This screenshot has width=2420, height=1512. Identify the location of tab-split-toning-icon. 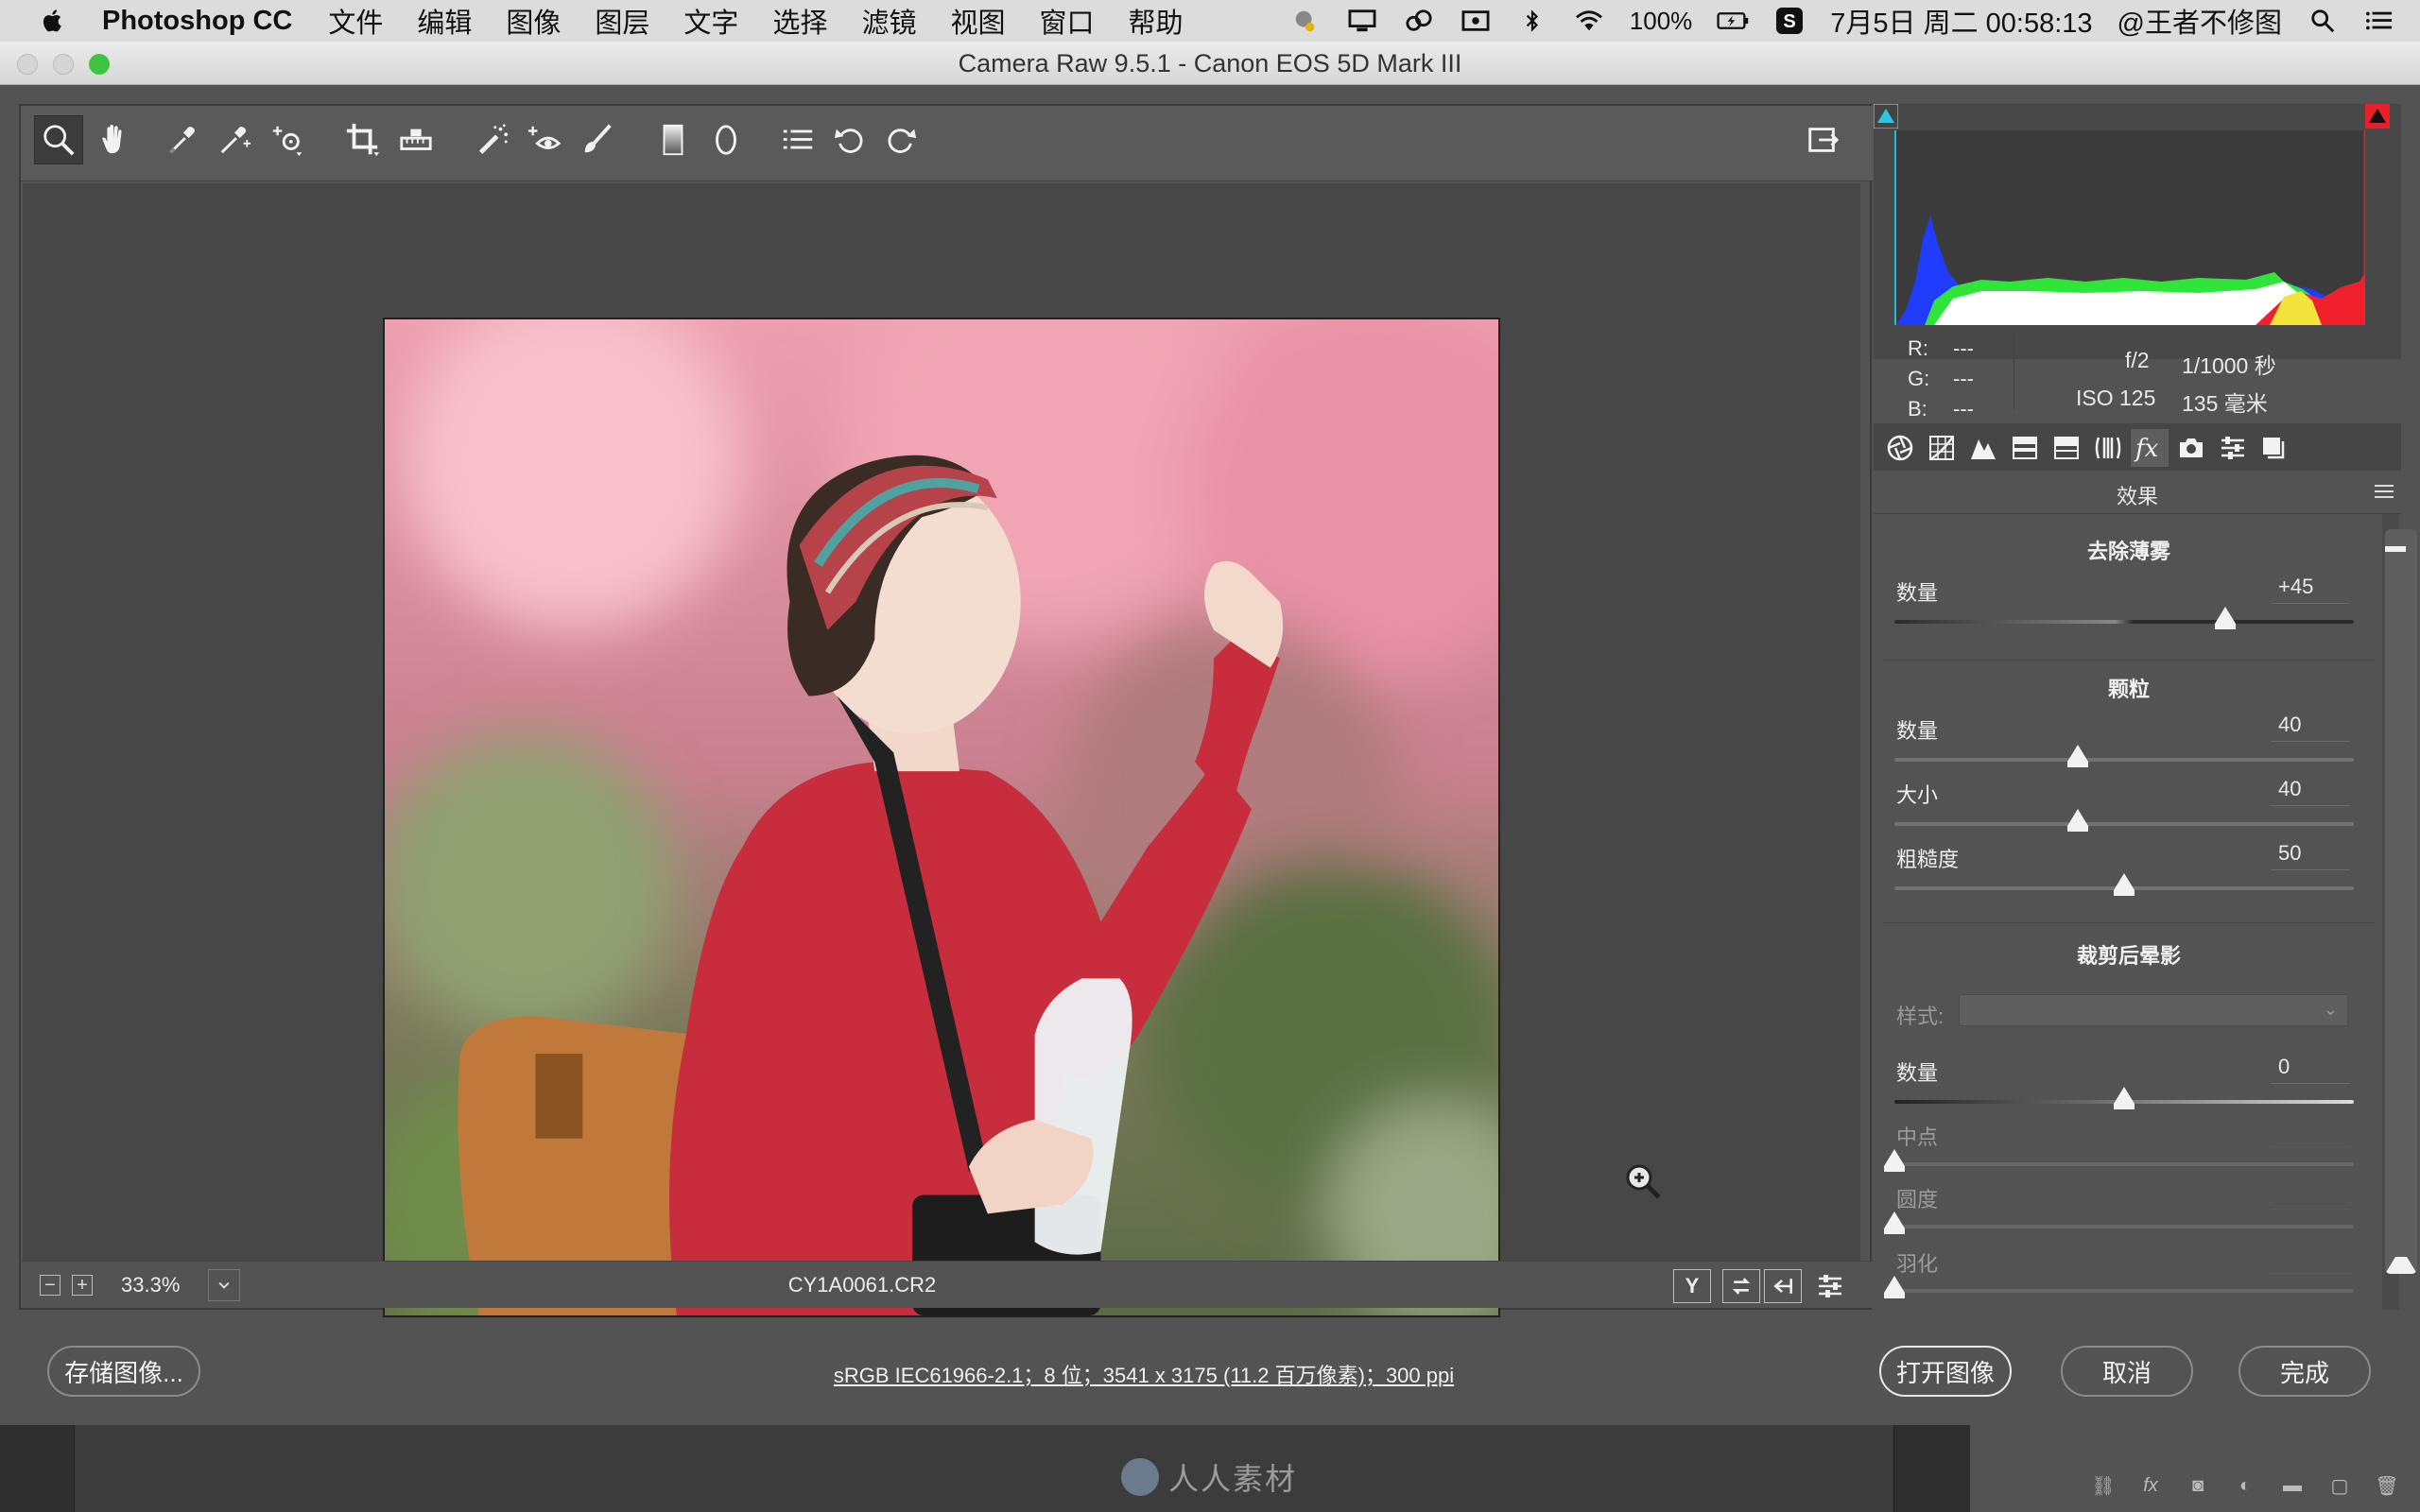
(2066, 448).